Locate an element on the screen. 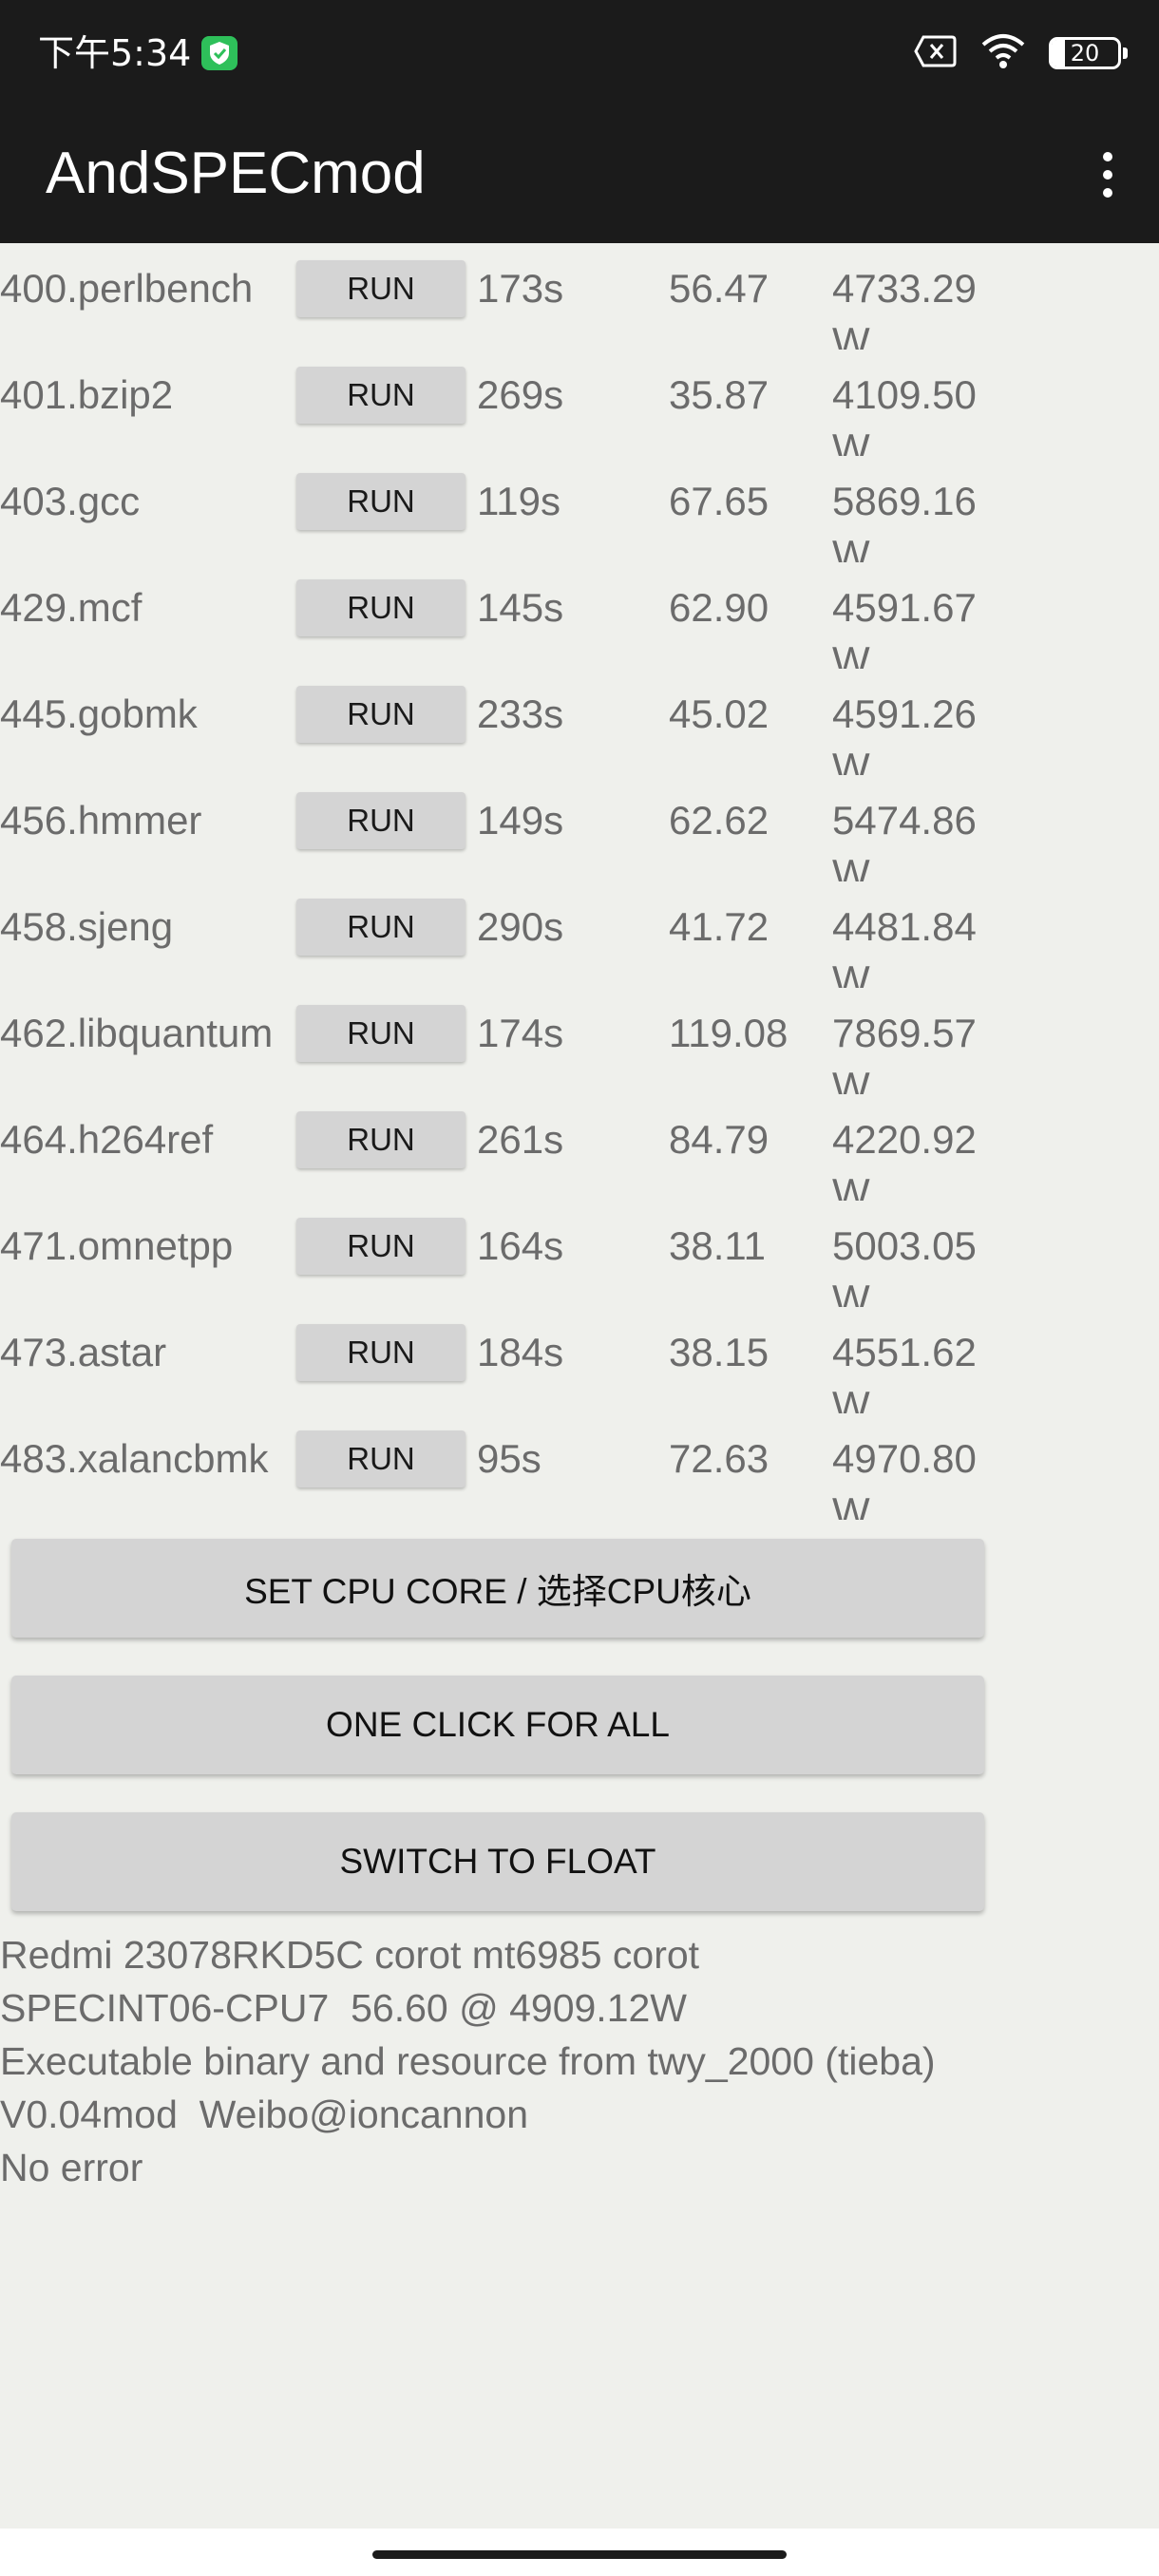 The height and width of the screenshot is (2576, 1159). set-cpu-core-button: SET CPU CORE / 选择CPU核心 is located at coordinates (497, 1588).